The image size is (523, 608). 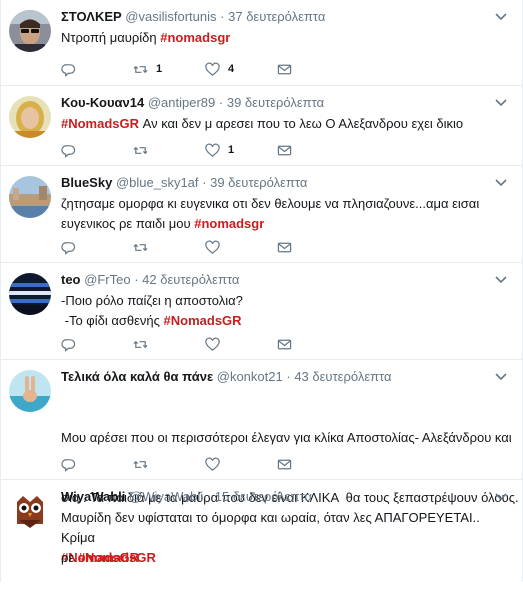 What do you see at coordinates (137, 376) in the screenshot?
I see `display-name: Τελικά όλα καλά θα πάνε` at bounding box center [137, 376].